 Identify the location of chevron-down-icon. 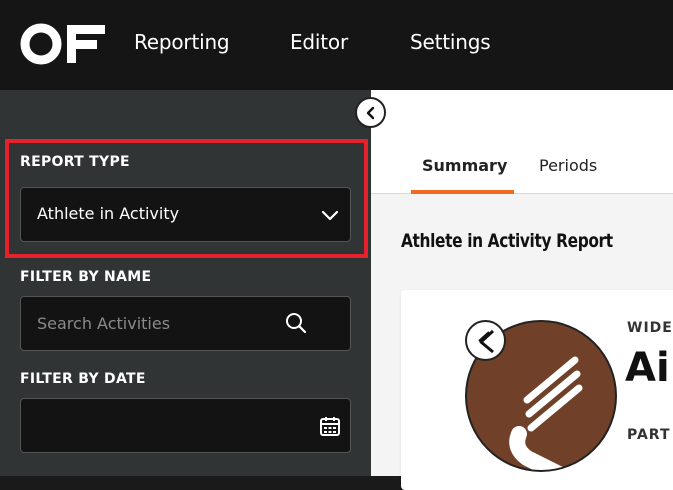
(330, 215).